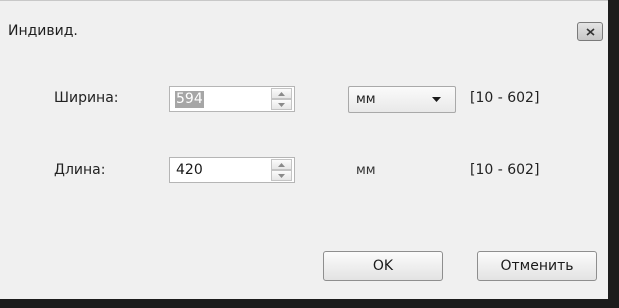  What do you see at coordinates (505, 170) in the screenshot?
I see `length-range: [10 - 602]` at bounding box center [505, 170].